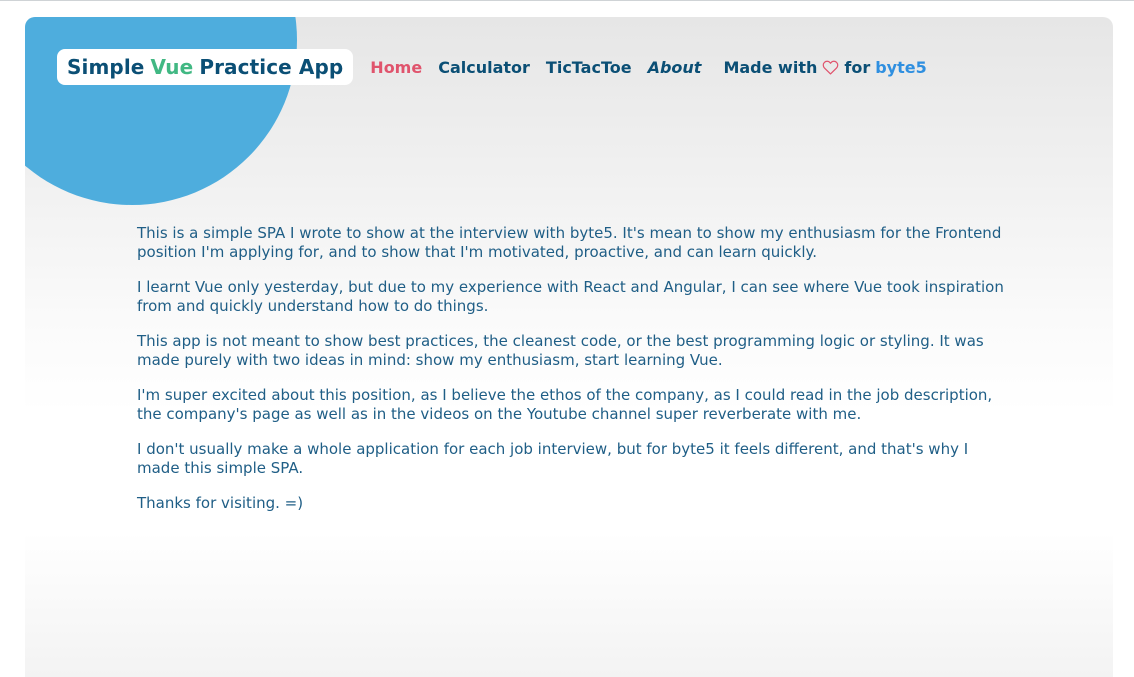  I want to click on app-brand: Simple Vue Practice App, so click(205, 67).